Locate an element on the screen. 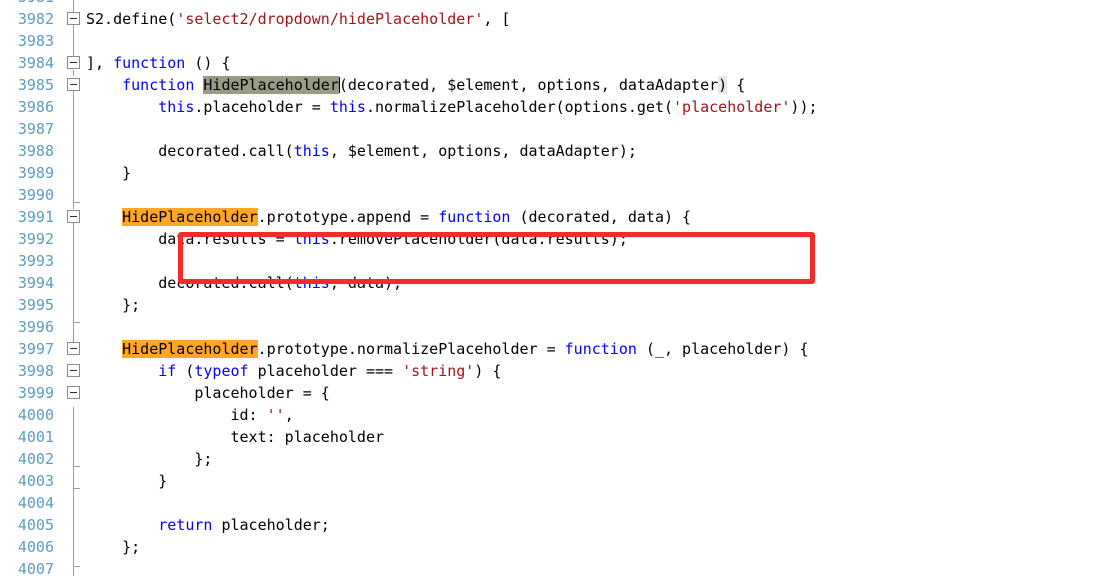  line-number: 3983 is located at coordinates (35, 41).